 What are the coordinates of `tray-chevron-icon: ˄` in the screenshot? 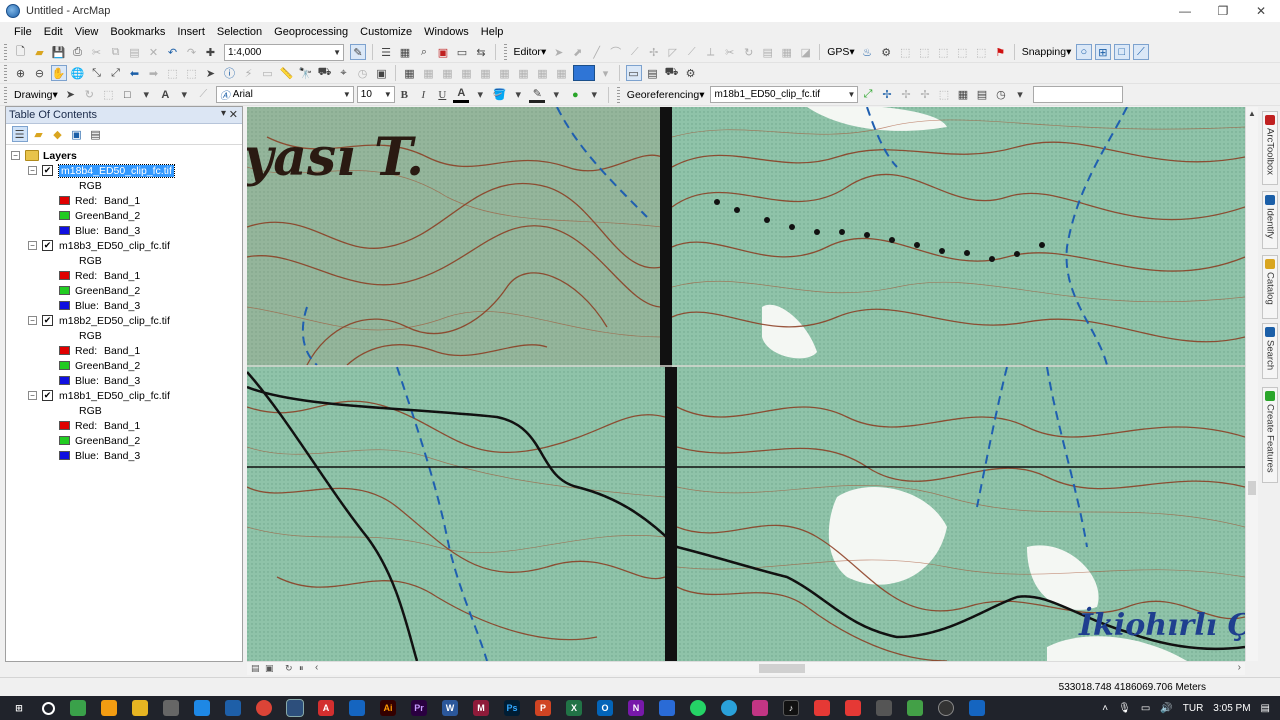 It's located at (1105, 708).